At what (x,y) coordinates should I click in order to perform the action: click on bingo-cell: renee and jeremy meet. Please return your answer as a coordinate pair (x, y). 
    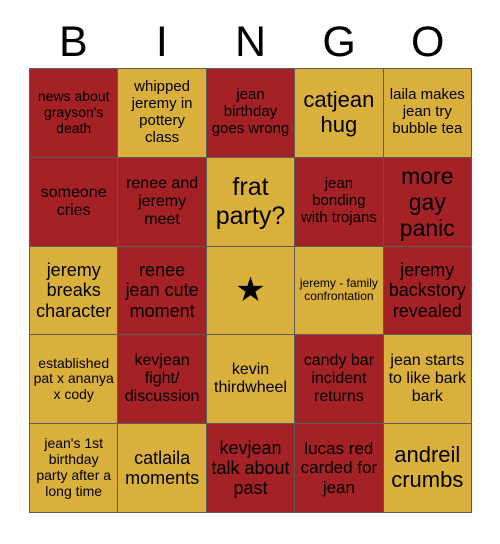
    Looking at the image, I should click on (162, 202).